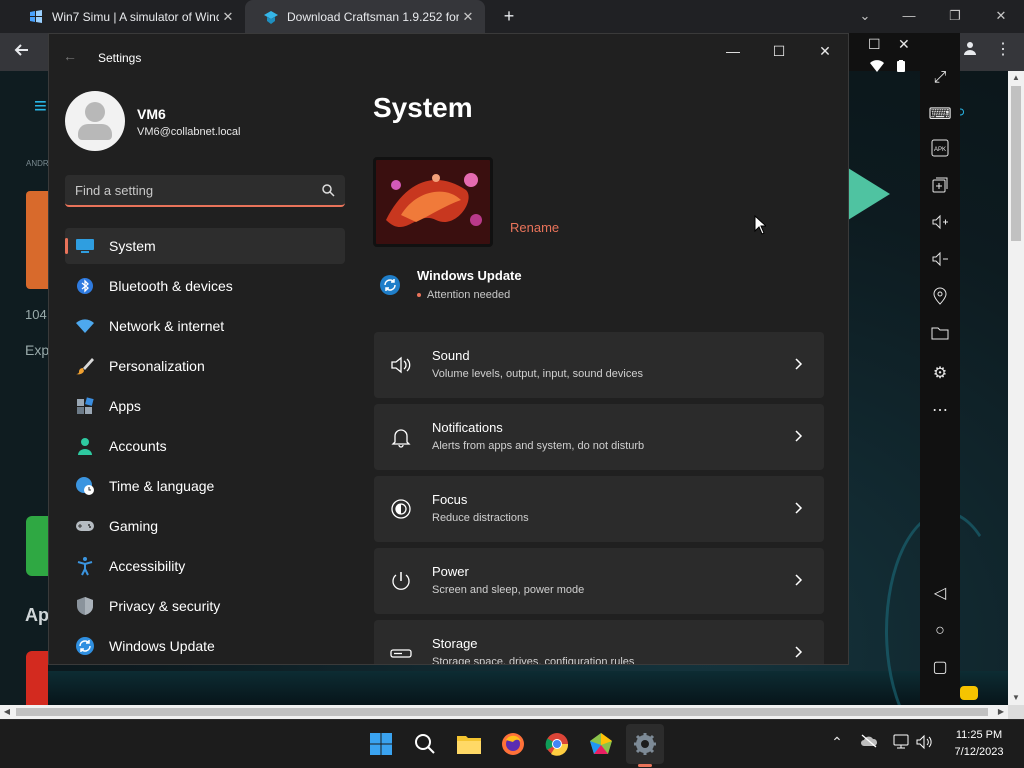 Image resolution: width=1024 pixels, height=768 pixels. What do you see at coordinates (451, 355) in the screenshot?
I see `card-title: Sound` at bounding box center [451, 355].